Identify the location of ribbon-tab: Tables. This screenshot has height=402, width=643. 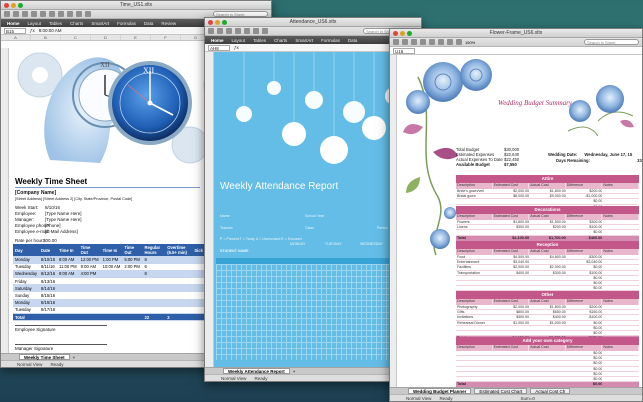
(55, 23).